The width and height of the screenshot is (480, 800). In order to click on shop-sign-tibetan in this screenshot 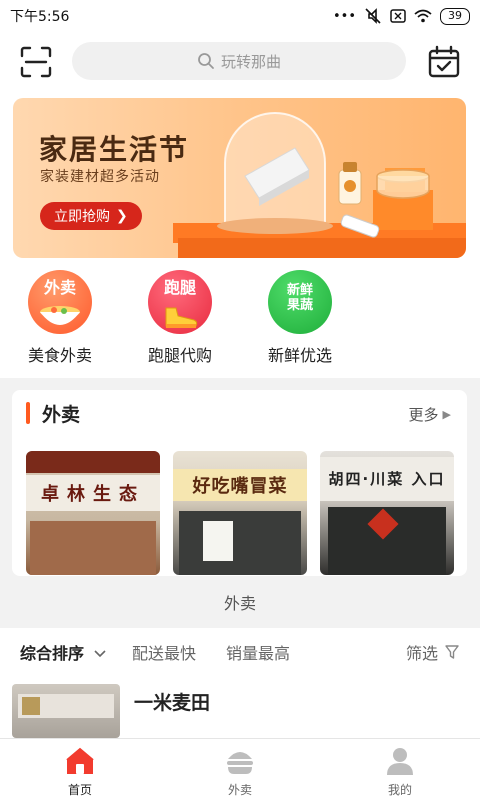, I will do `click(93, 462)`.